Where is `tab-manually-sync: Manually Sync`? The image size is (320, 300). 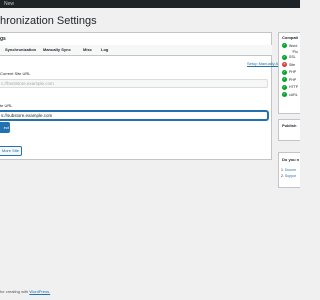 tab-manually-sync: Manually Sync is located at coordinates (57, 50).